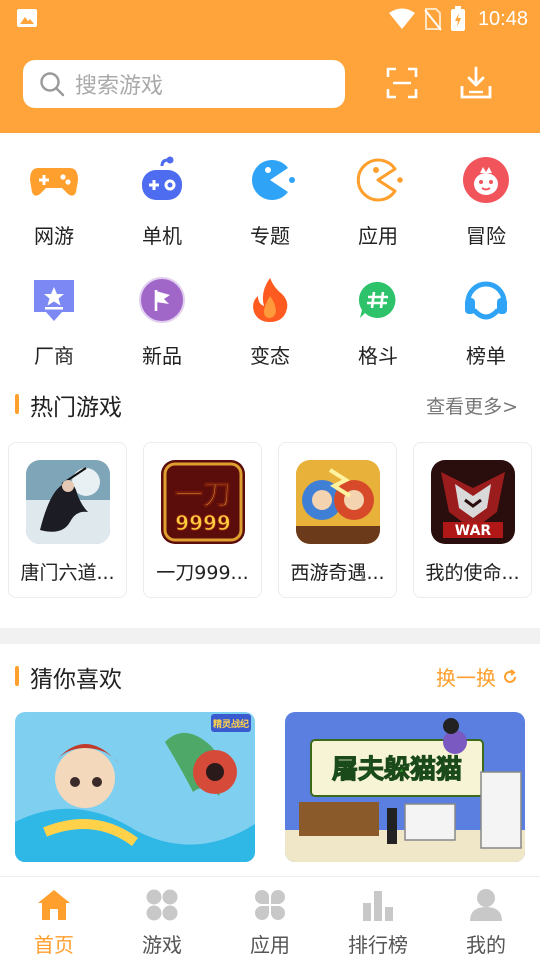  Describe the element at coordinates (457, 18) in the screenshot. I see `battery-charging-icon` at that location.